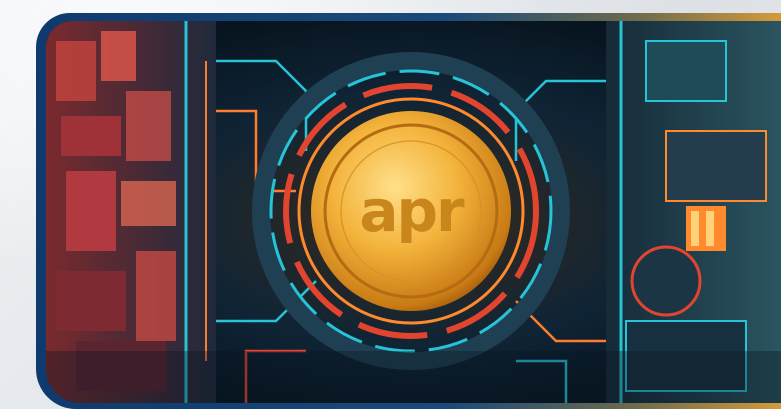 Image resolution: width=781 pixels, height=409 pixels. I want to click on coin-label: apr, so click(412, 211).